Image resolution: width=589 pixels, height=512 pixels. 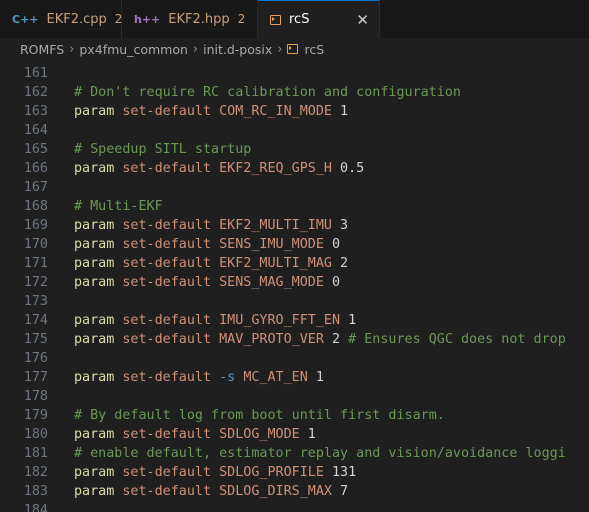 What do you see at coordinates (294, 396) in the screenshot?
I see `code-line: 178` at bounding box center [294, 396].